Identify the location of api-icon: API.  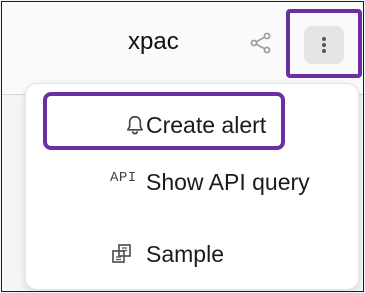
(123, 178).